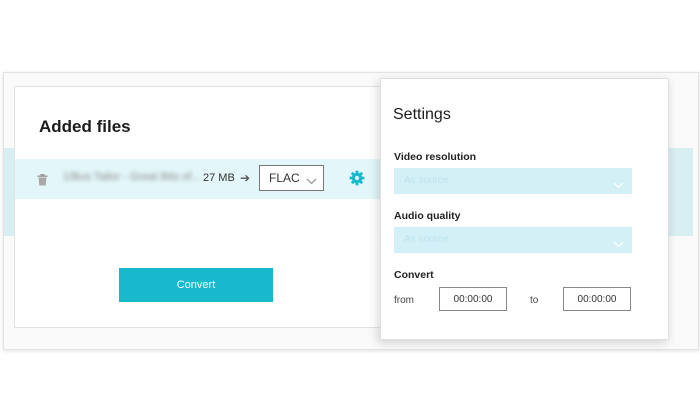 The width and height of the screenshot is (700, 407). I want to click on audio-quality-select: As source, so click(513, 240).